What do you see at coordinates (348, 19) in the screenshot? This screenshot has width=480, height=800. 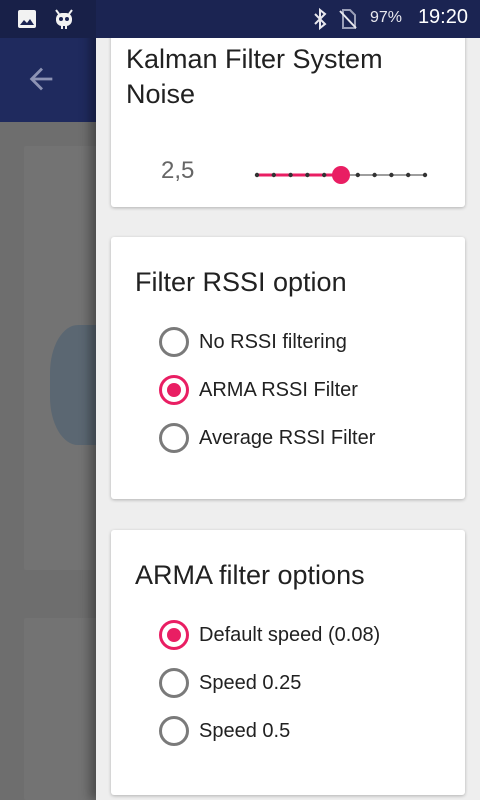 I see `no-sim-icon` at bounding box center [348, 19].